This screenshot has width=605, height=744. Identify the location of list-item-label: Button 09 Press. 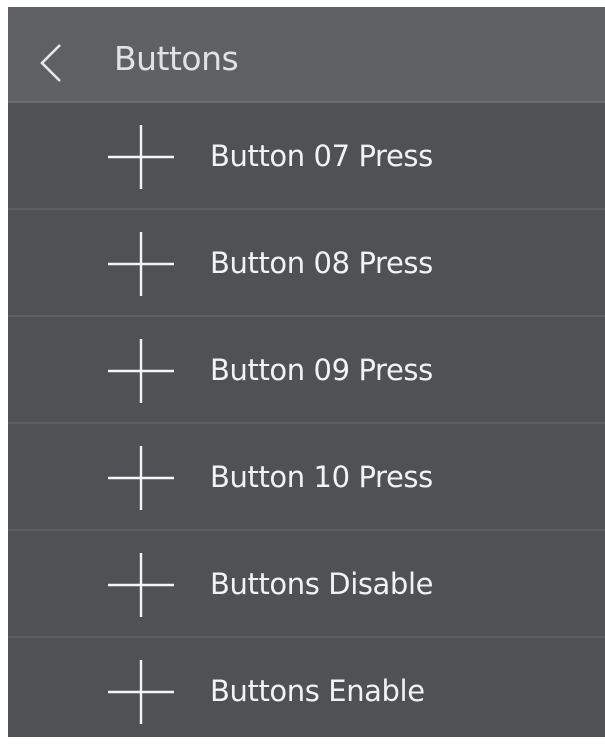
(321, 370).